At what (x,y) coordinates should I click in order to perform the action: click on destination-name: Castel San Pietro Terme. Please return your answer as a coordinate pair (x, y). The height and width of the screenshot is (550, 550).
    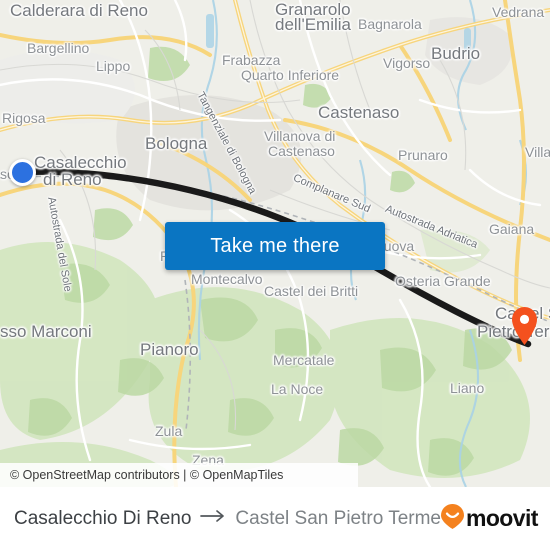
    Looking at the image, I should click on (338, 518).